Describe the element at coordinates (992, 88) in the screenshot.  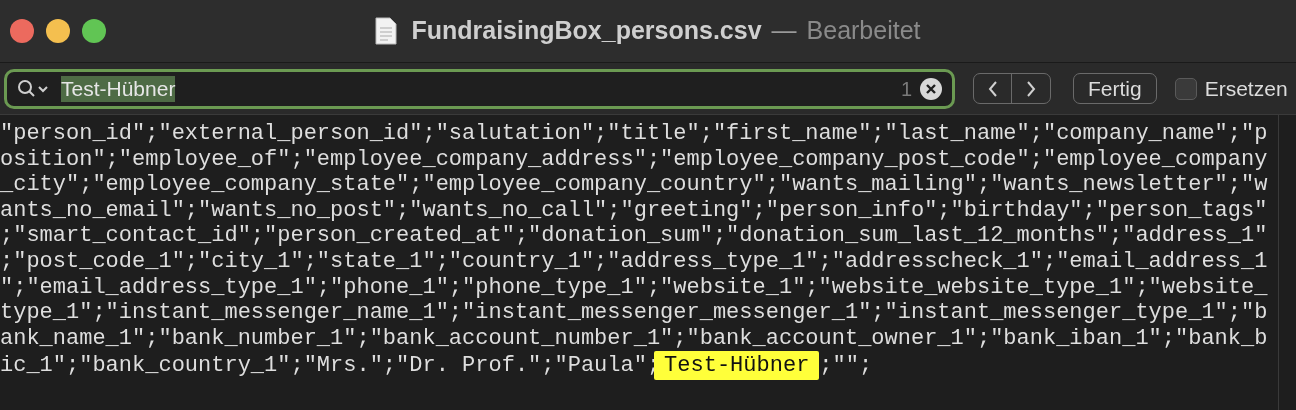
I see `chevron-left-icon` at that location.